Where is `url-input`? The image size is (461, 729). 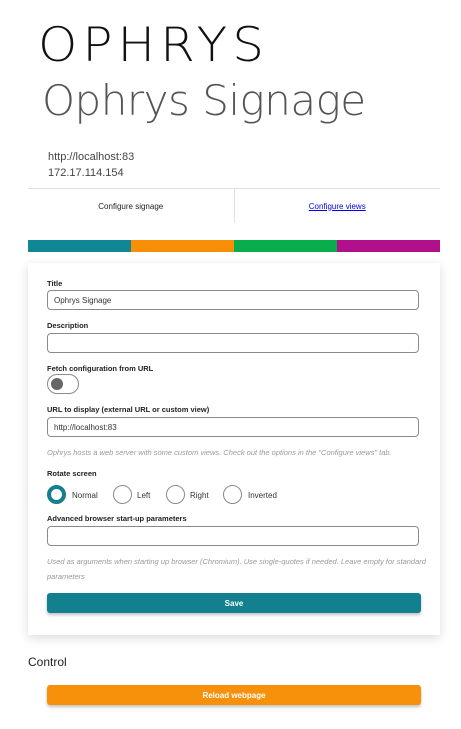 url-input is located at coordinates (233, 427).